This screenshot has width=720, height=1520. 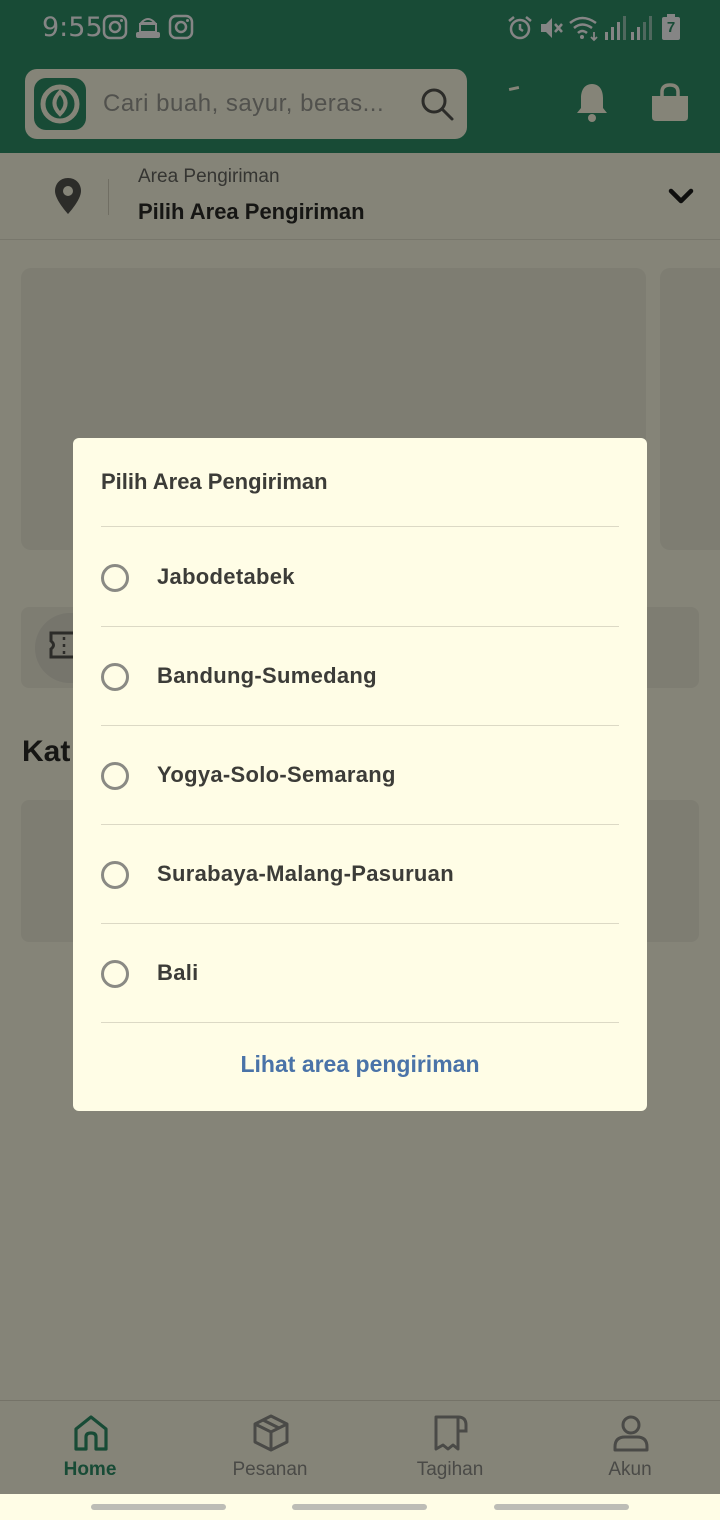 I want to click on area-option-surabaya-malang-pasuruan: Surabaya-Malang-Pasuruan, so click(x=360, y=873).